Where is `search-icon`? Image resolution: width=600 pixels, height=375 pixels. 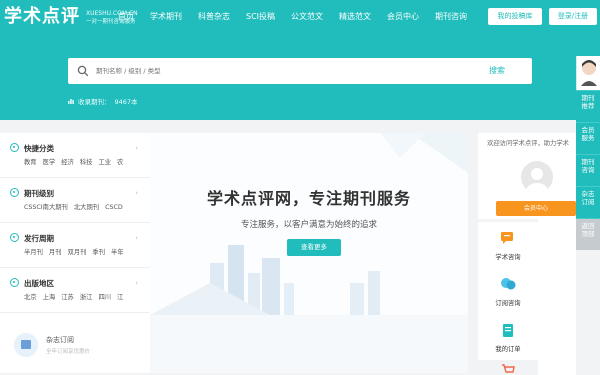
search-icon is located at coordinates (83, 71).